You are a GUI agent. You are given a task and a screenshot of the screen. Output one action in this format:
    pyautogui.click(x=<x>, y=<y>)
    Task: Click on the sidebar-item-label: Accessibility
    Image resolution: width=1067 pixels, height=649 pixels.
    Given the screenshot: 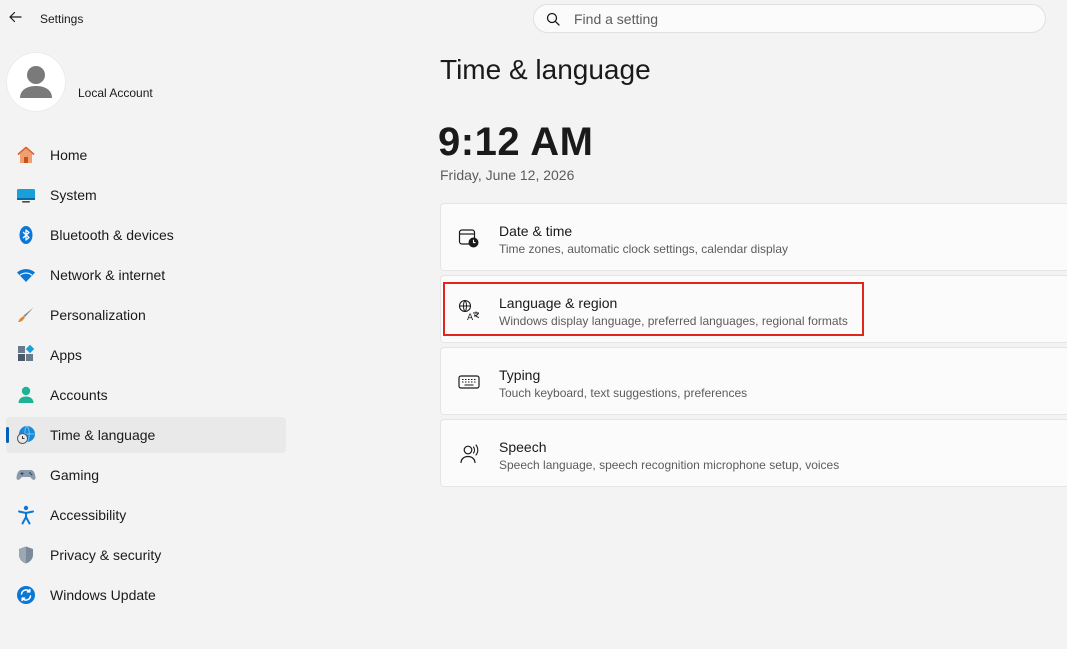 What is the action you would take?
    pyautogui.click(x=88, y=515)
    